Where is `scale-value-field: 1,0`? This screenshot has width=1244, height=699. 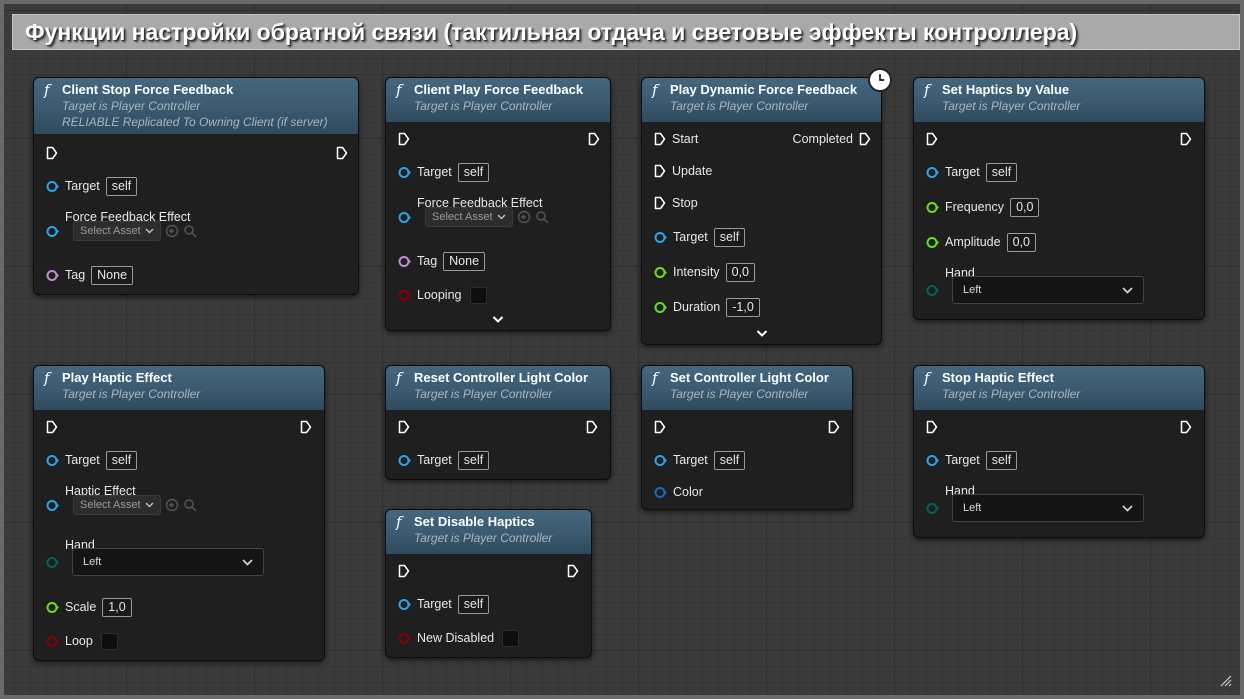
scale-value-field: 1,0 is located at coordinates (117, 607).